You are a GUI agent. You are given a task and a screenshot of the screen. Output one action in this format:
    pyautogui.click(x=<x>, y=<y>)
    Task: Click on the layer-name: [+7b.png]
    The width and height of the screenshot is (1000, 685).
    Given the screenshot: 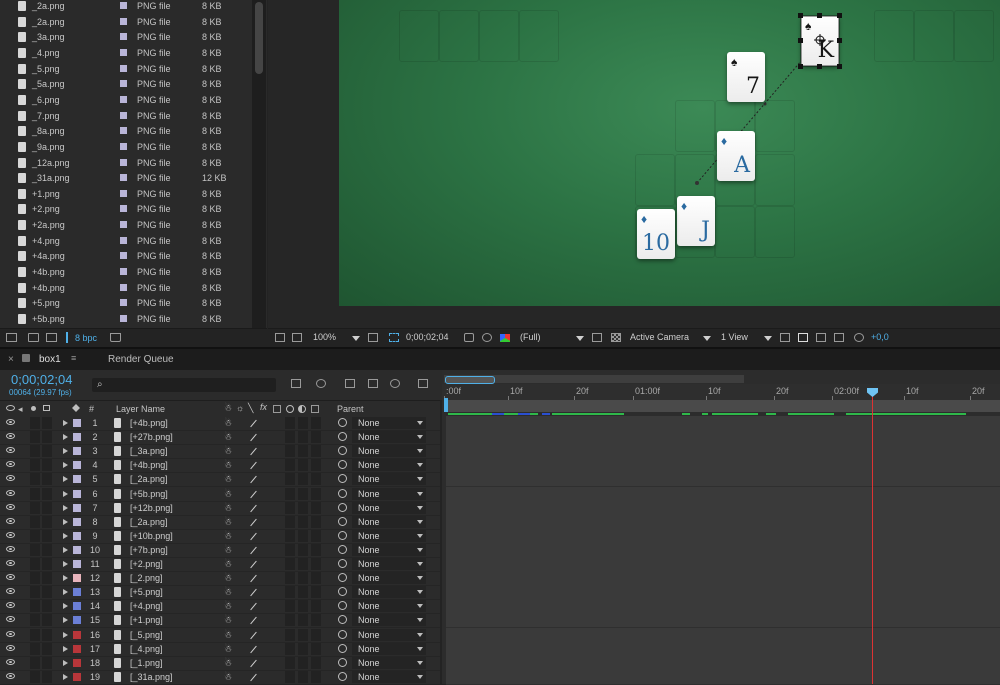 What is the action you would take?
    pyautogui.click(x=149, y=550)
    